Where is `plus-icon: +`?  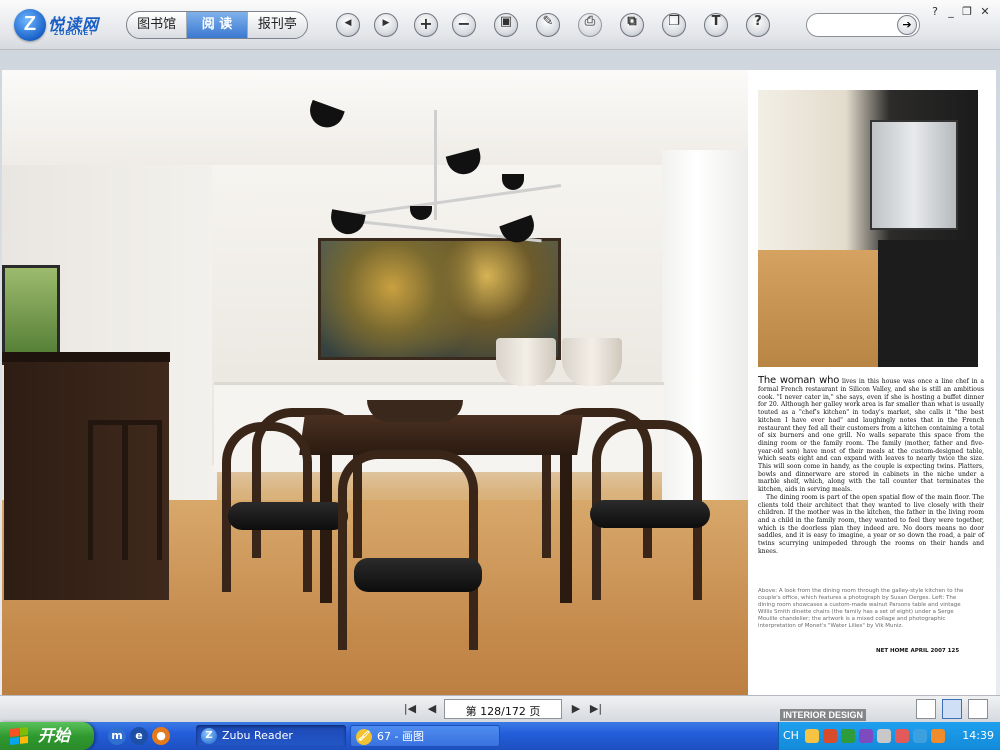
plus-icon: + is located at coordinates (426, 23).